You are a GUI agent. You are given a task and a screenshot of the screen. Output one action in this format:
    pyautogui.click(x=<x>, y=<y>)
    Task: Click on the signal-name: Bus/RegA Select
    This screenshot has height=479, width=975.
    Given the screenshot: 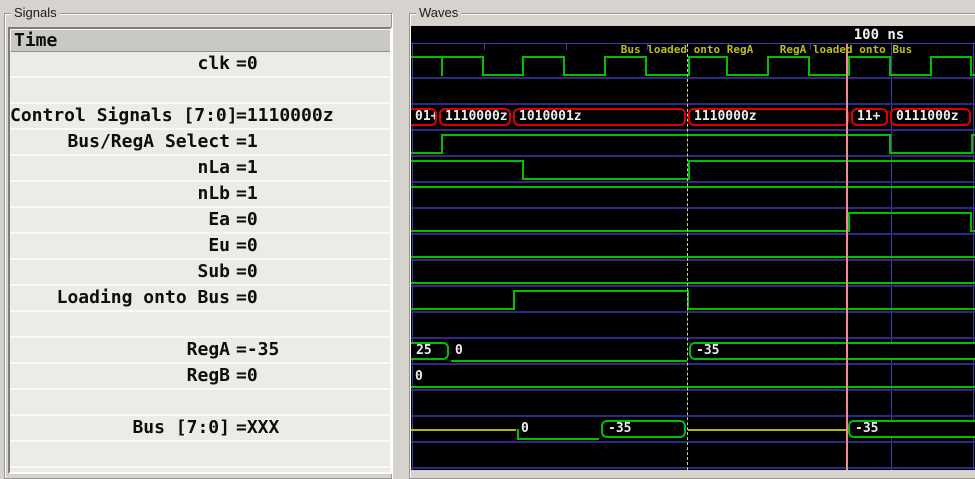 What is the action you would take?
    pyautogui.click(x=148, y=141)
    